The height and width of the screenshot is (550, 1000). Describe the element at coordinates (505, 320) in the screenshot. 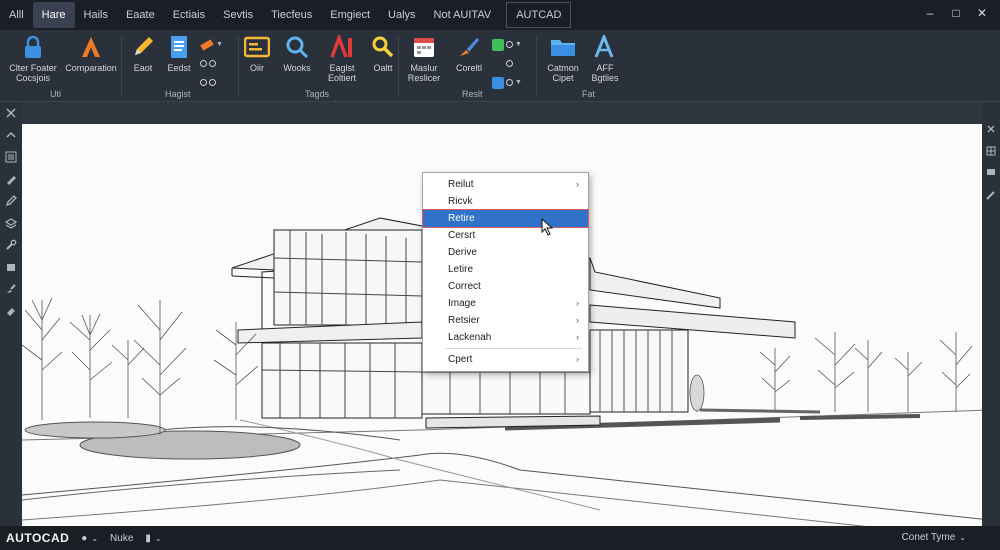

I see `menu-item: Retsier ›` at that location.